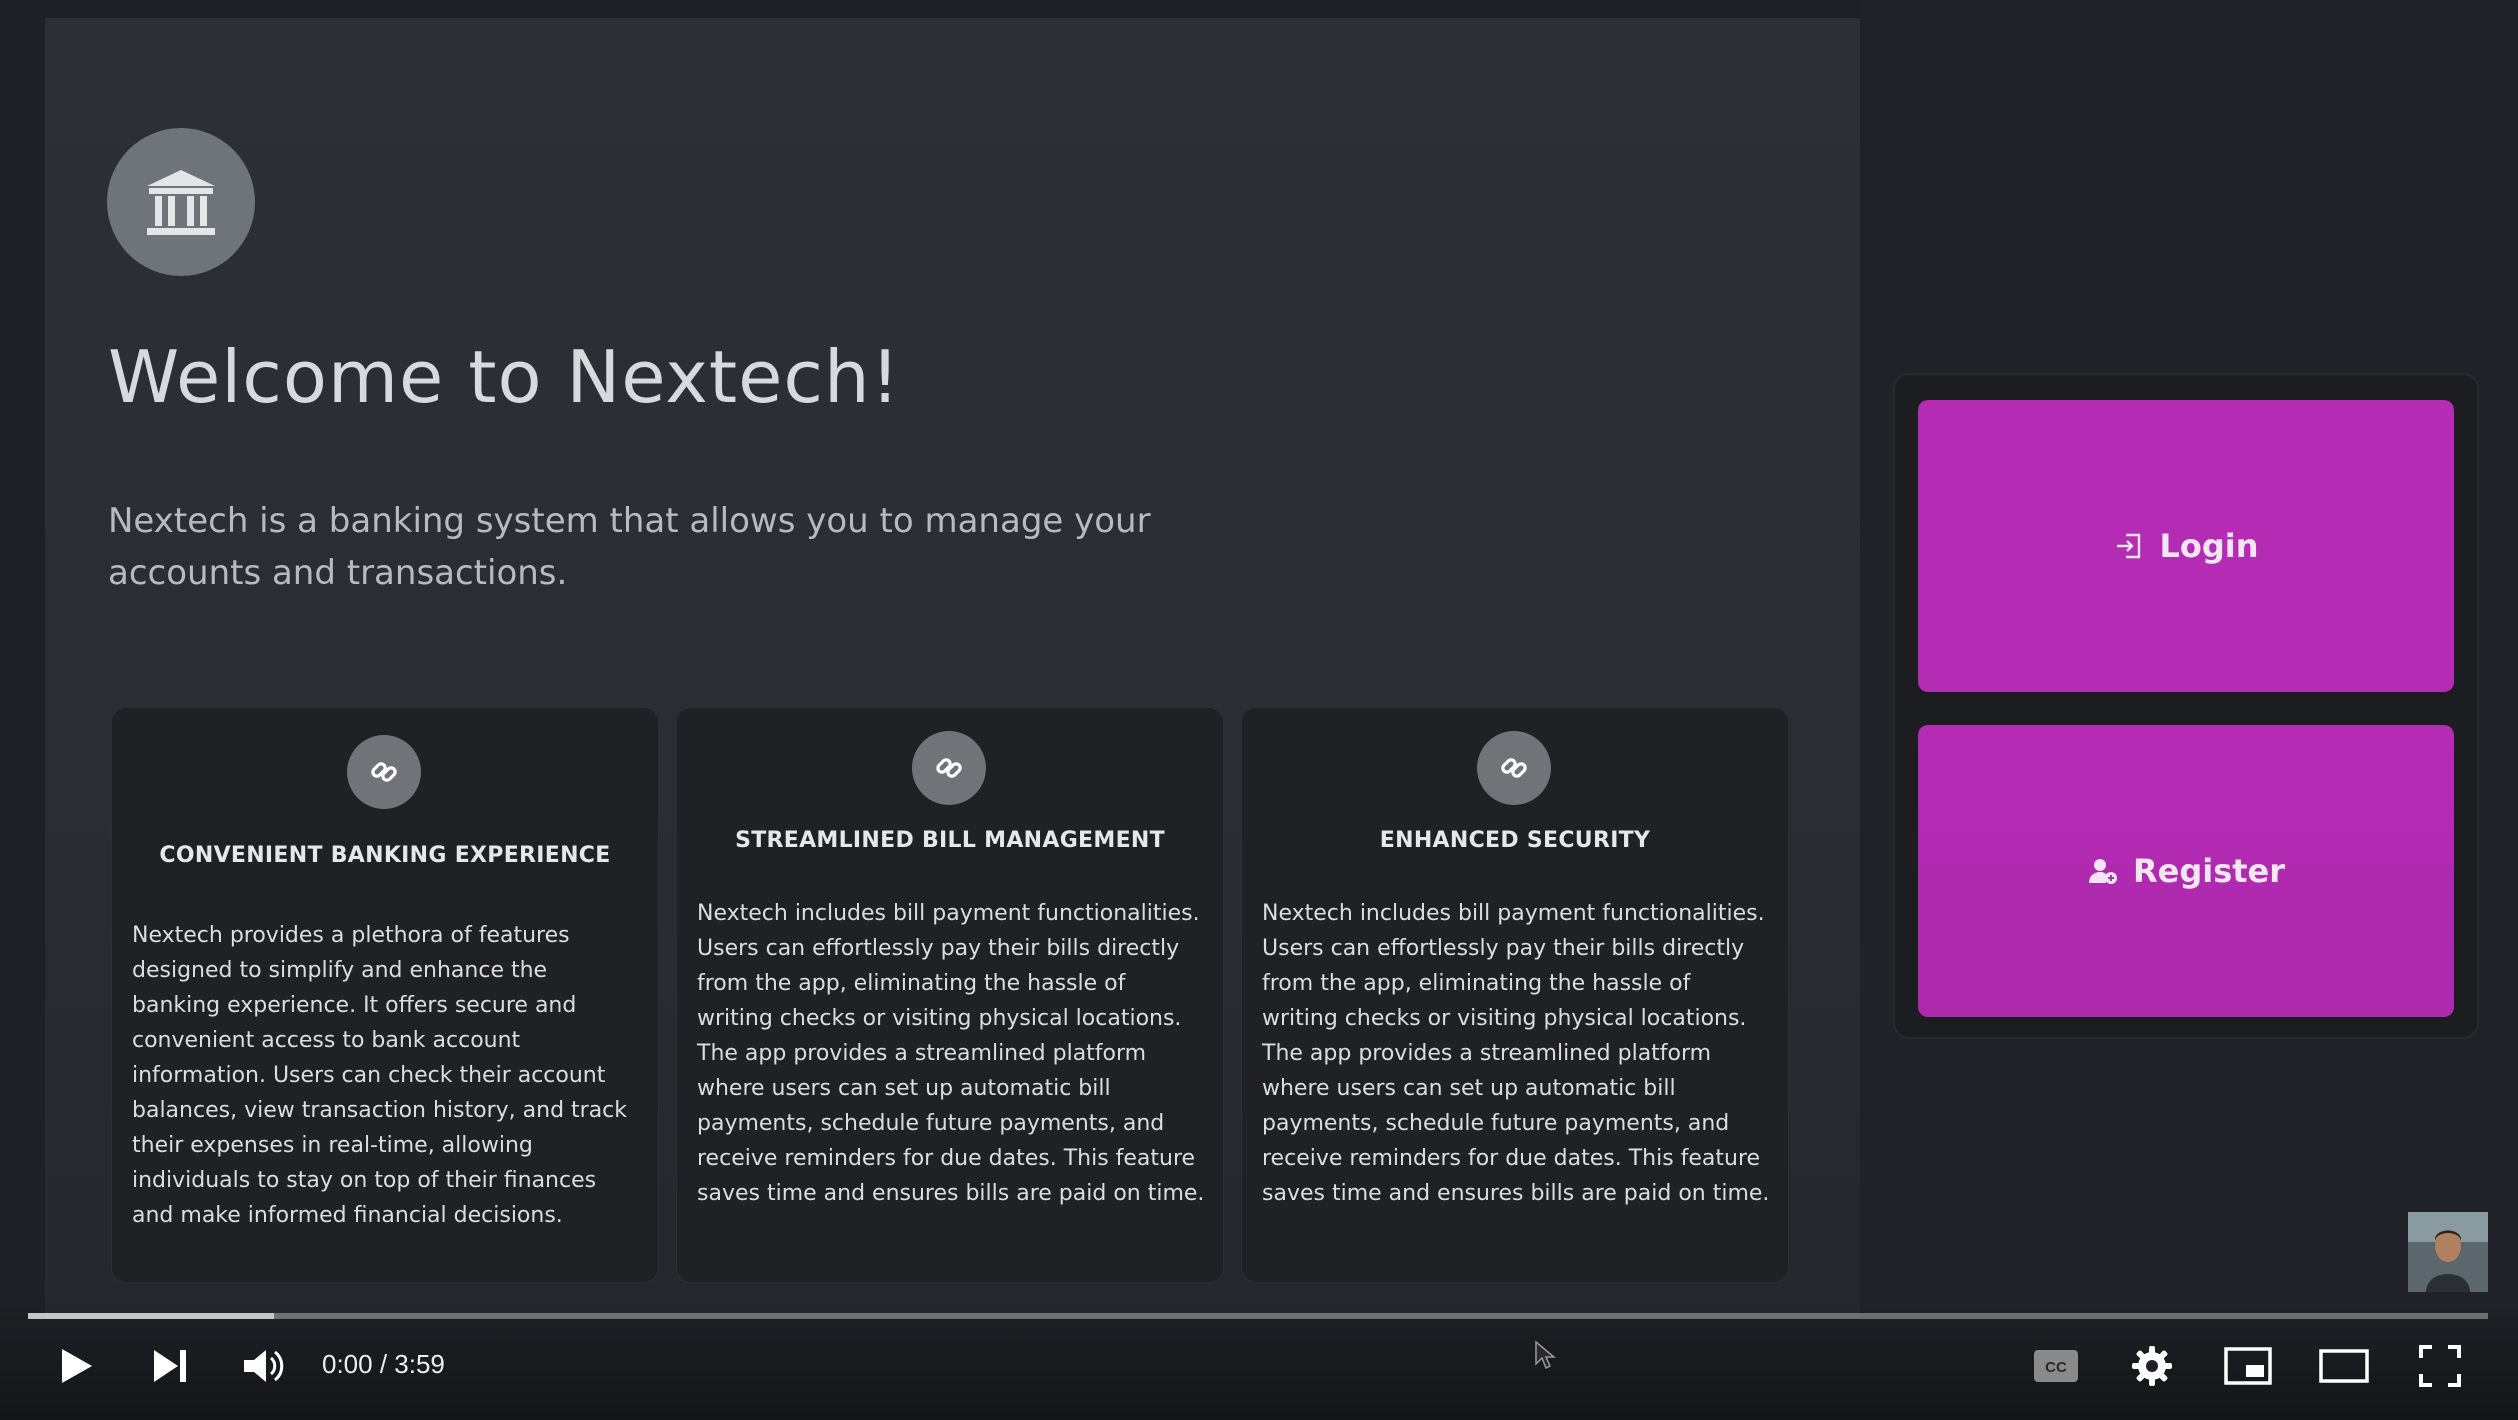  I want to click on play-icon, so click(77, 1366).